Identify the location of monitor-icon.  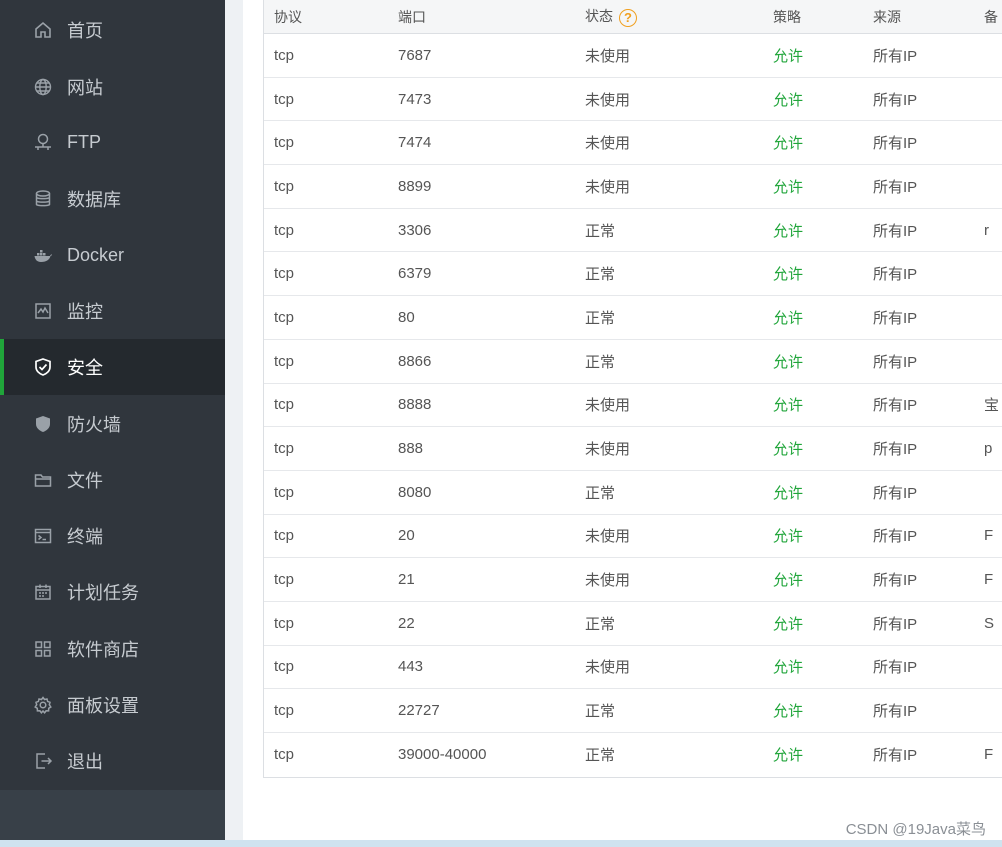
(43, 311).